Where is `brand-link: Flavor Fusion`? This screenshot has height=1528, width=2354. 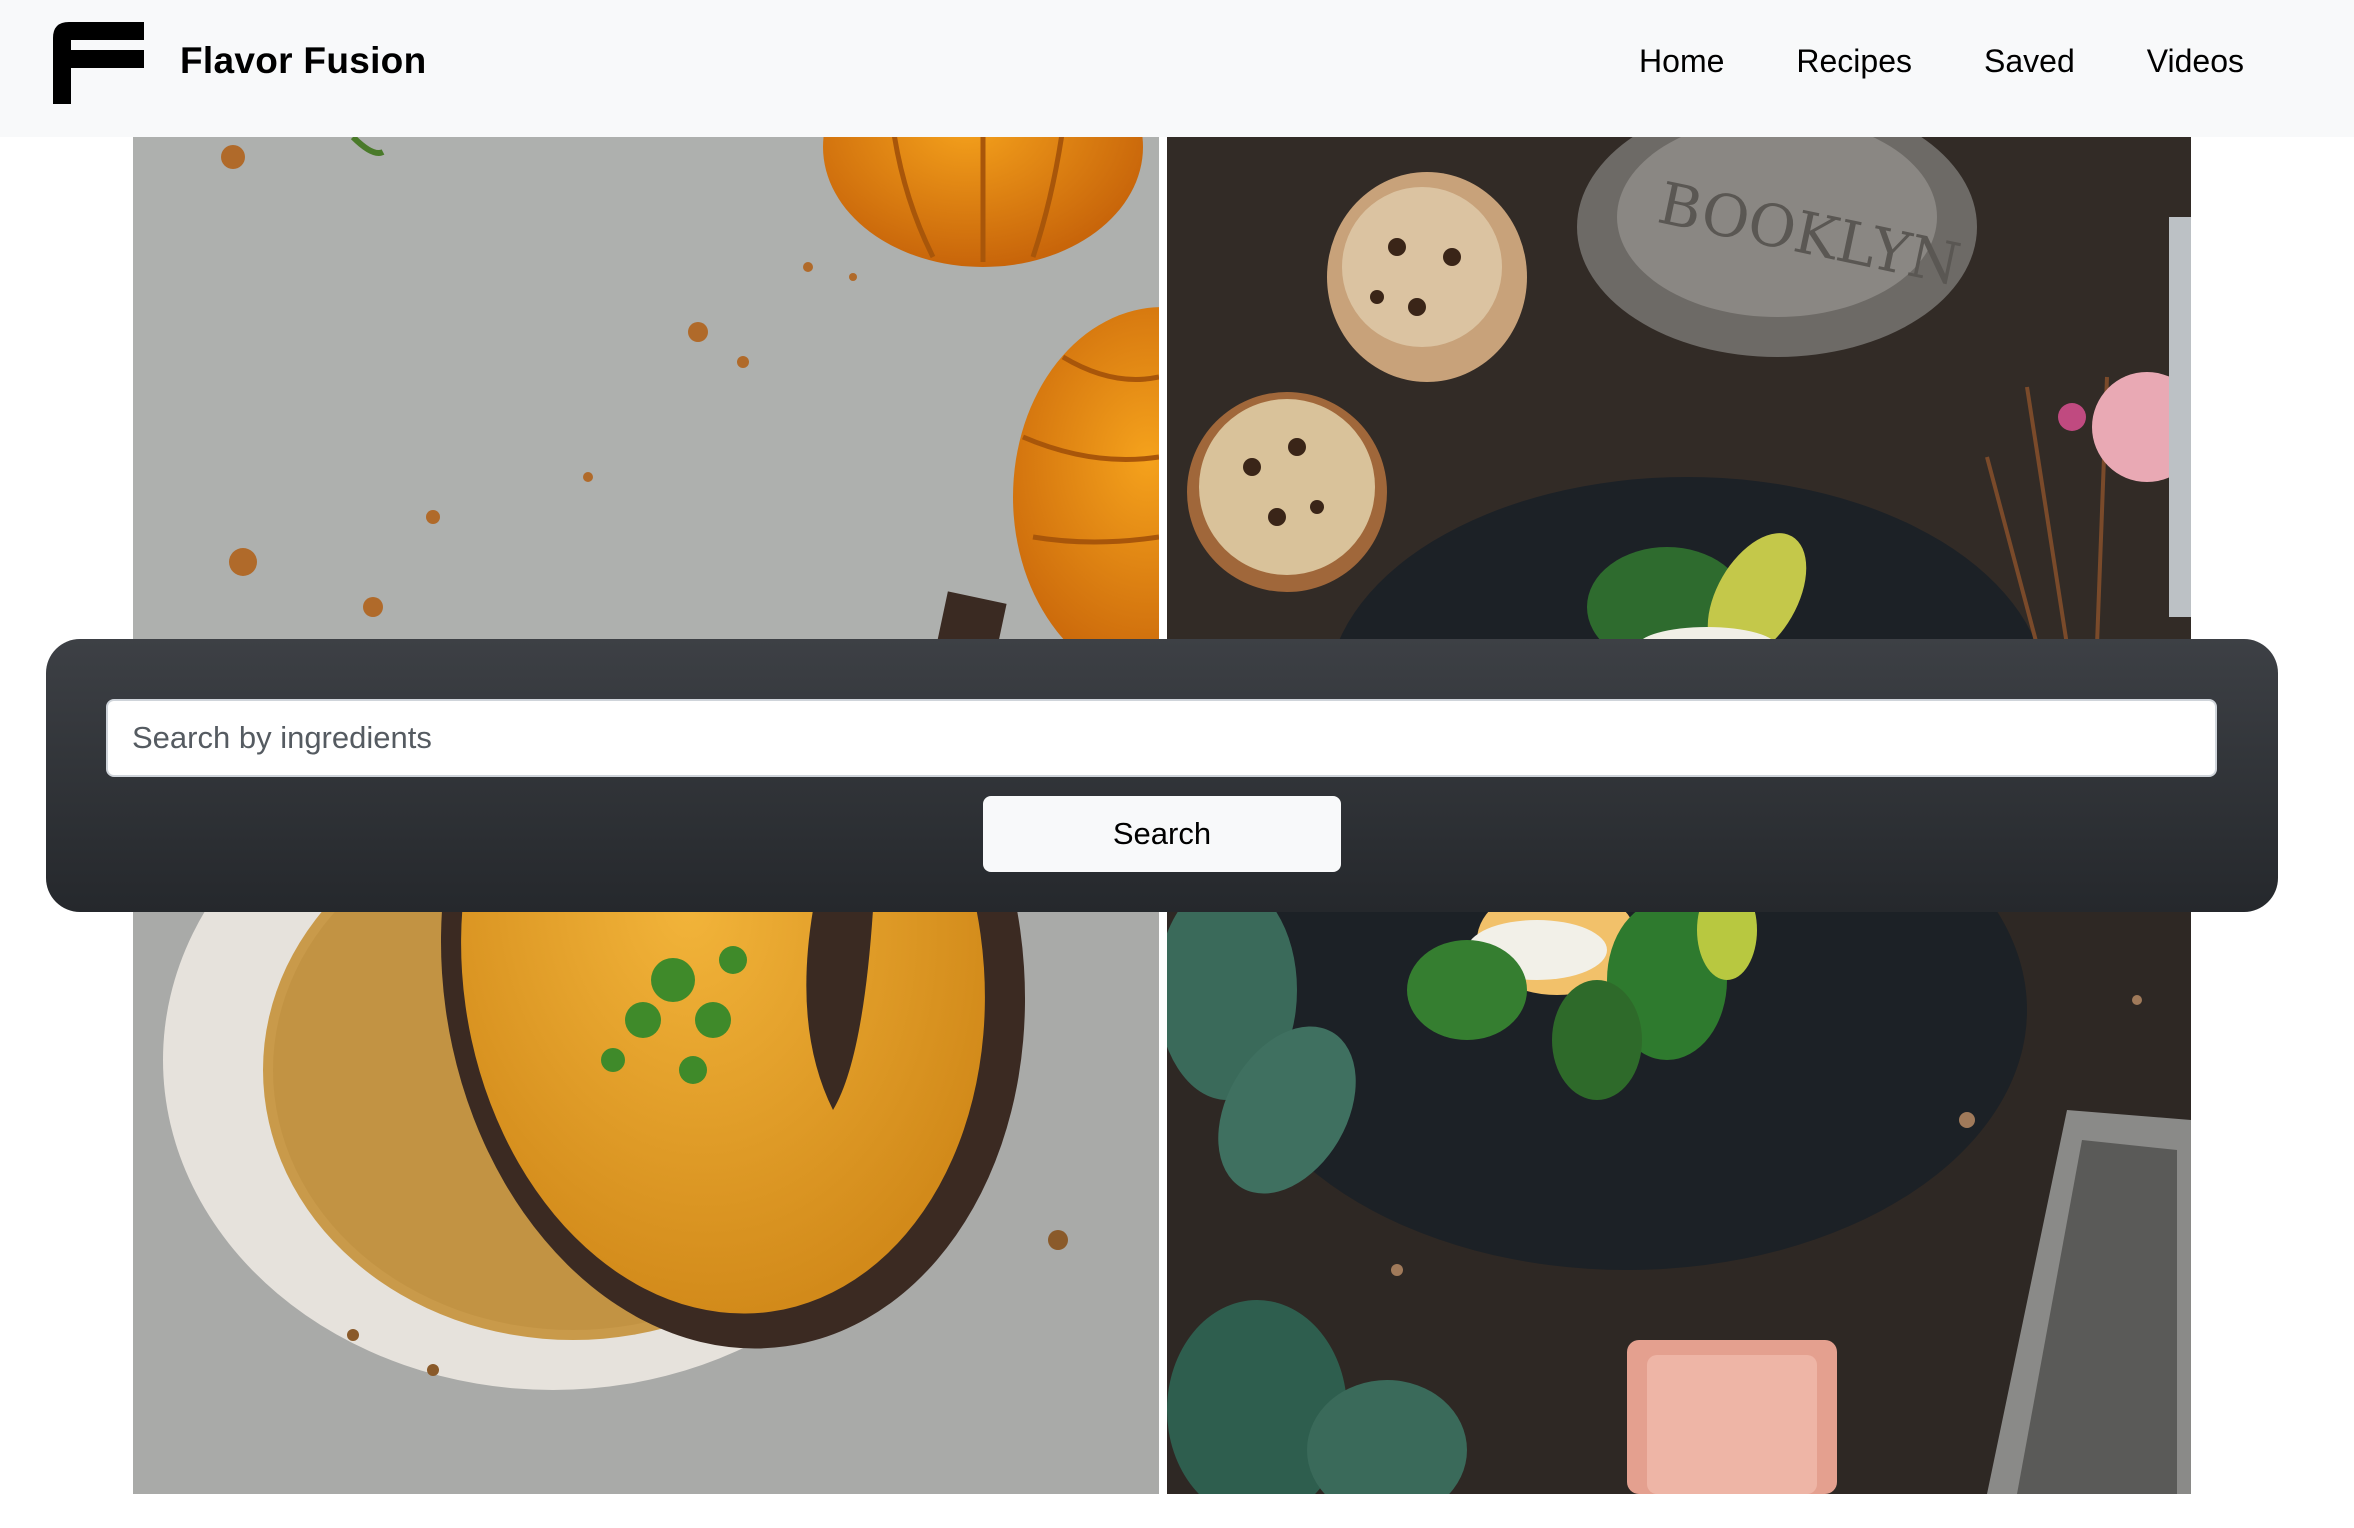 brand-link: Flavor Fusion is located at coordinates (235, 61).